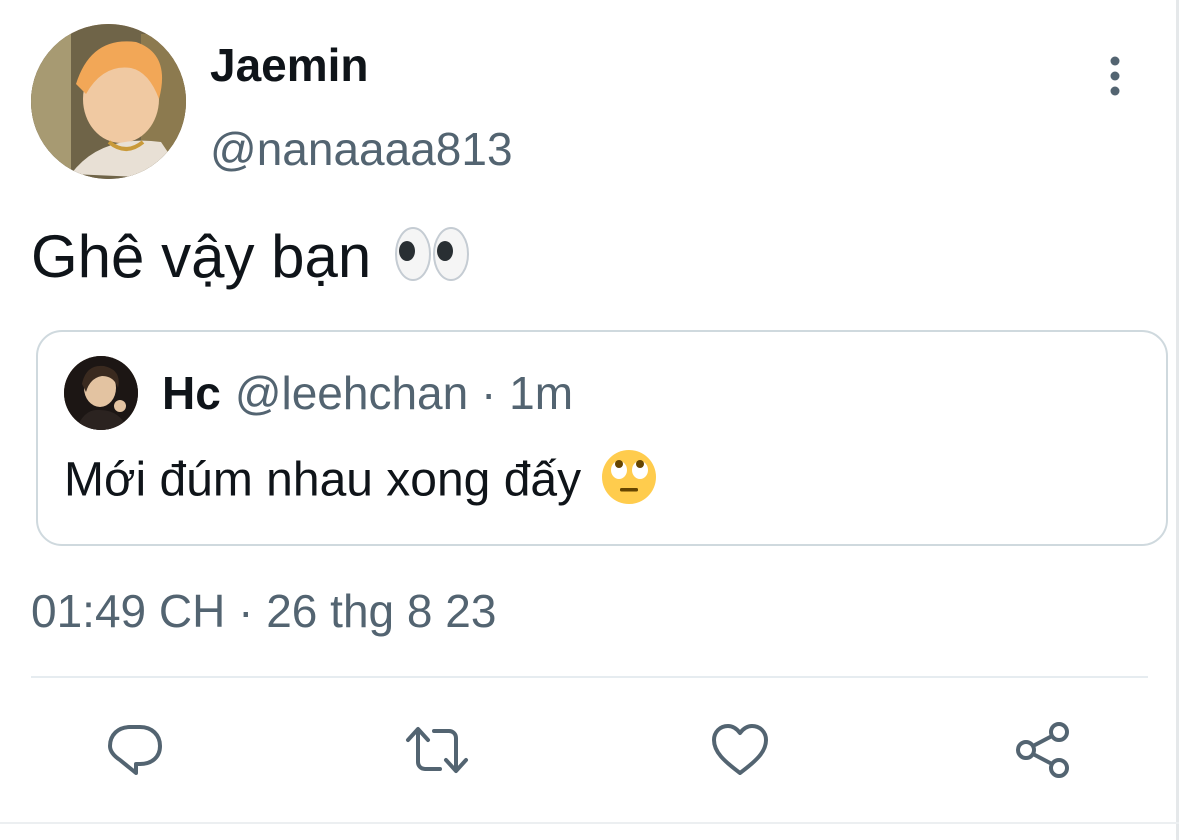 The image size is (1179, 840). Describe the element at coordinates (351, 393) in the screenshot. I see `quoted-author-handle: @leehchan` at that location.